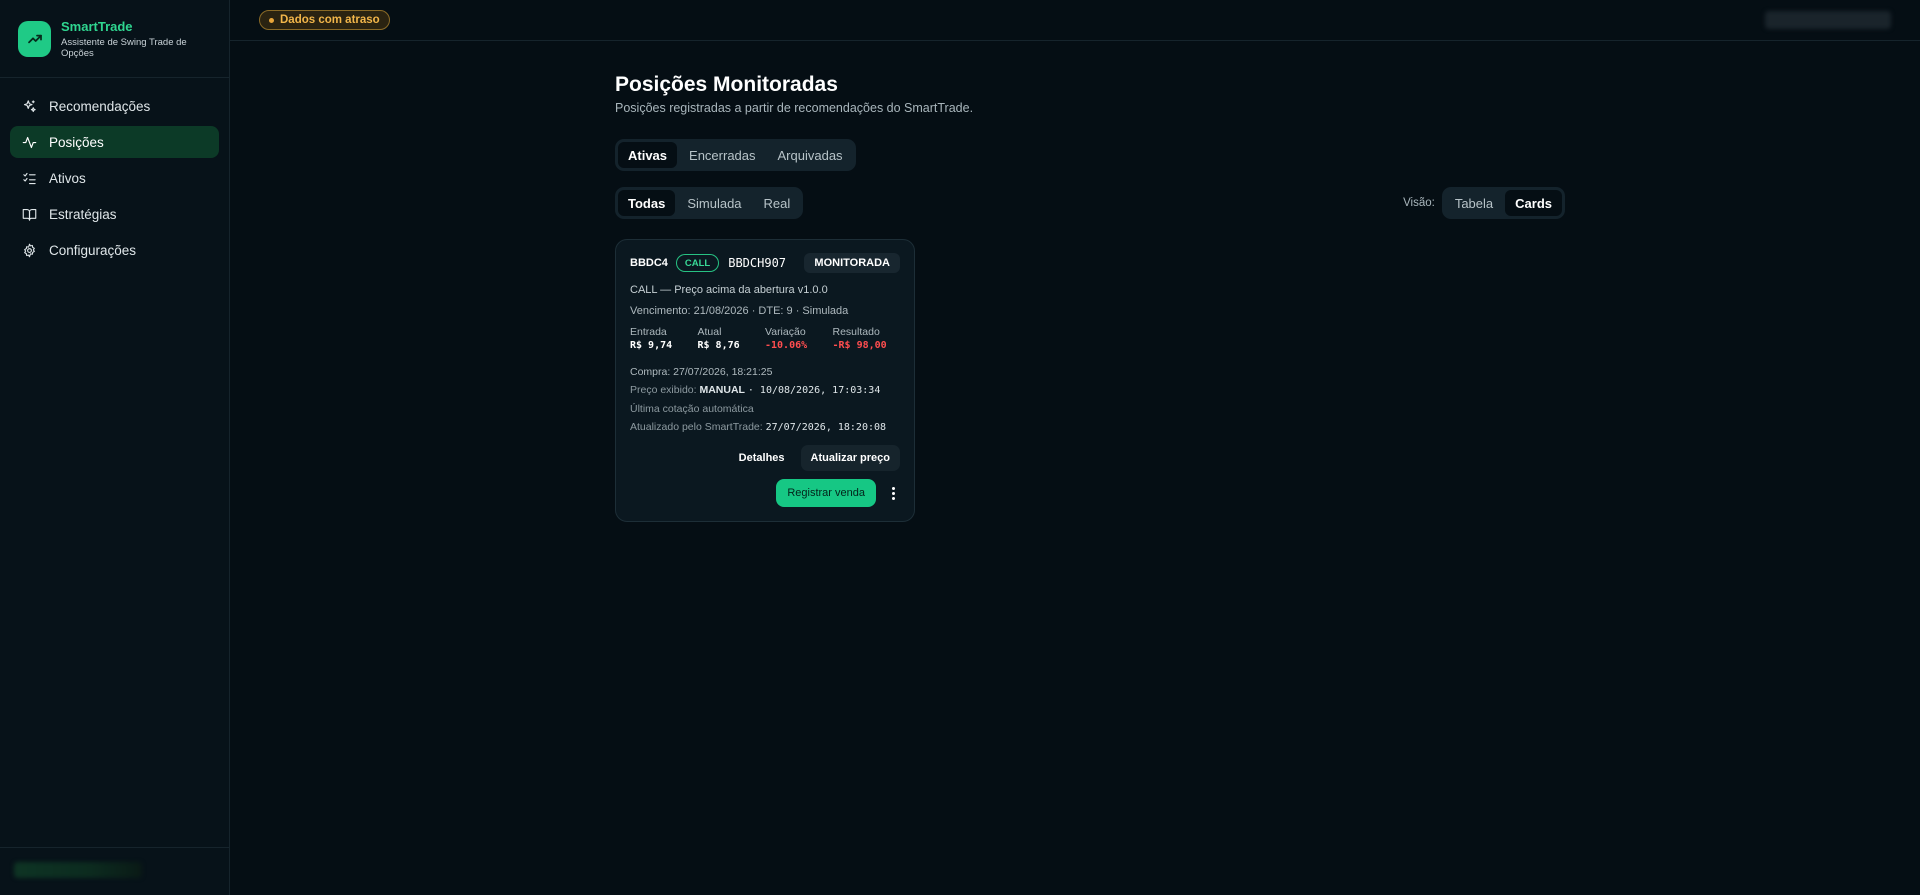 This screenshot has height=895, width=1920. Describe the element at coordinates (852, 263) in the screenshot. I see `status-badge: MONITORADA` at that location.